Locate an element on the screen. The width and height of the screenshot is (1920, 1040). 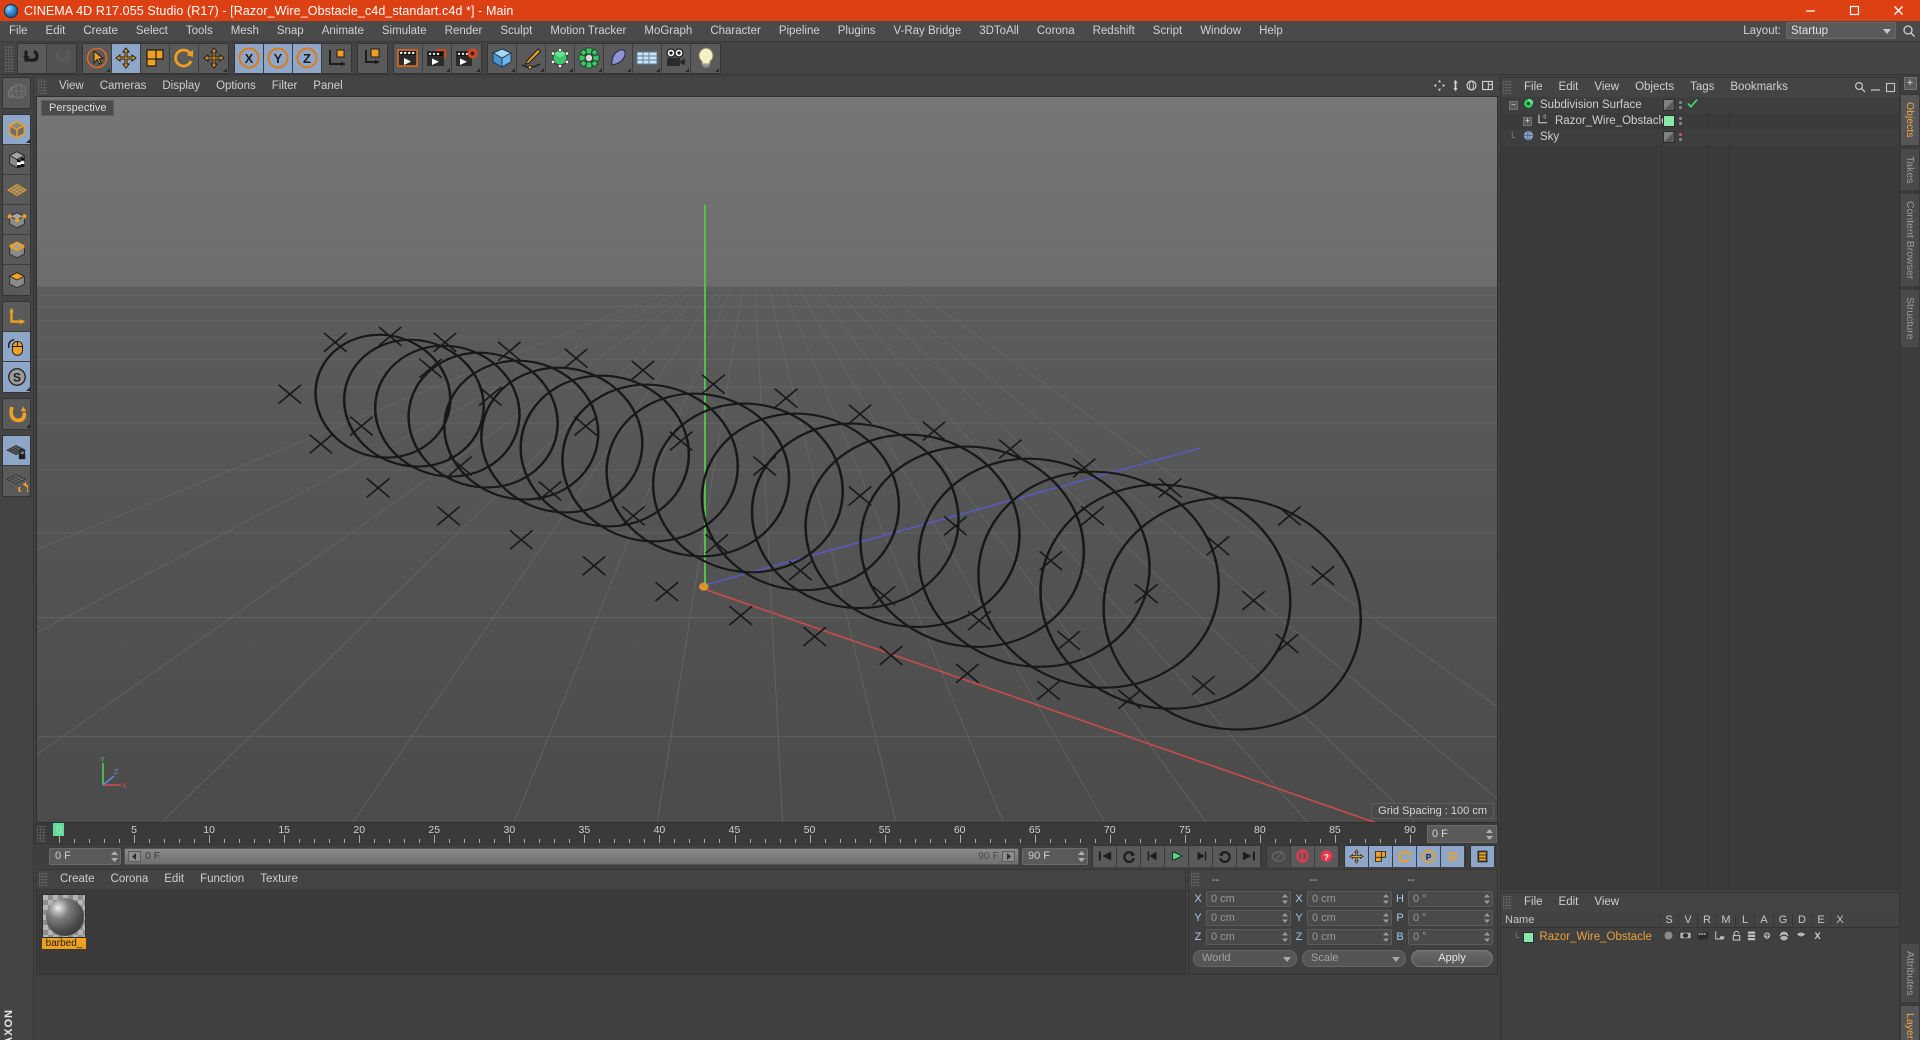
layout-dropdown: Startup is located at coordinates (1841, 30).